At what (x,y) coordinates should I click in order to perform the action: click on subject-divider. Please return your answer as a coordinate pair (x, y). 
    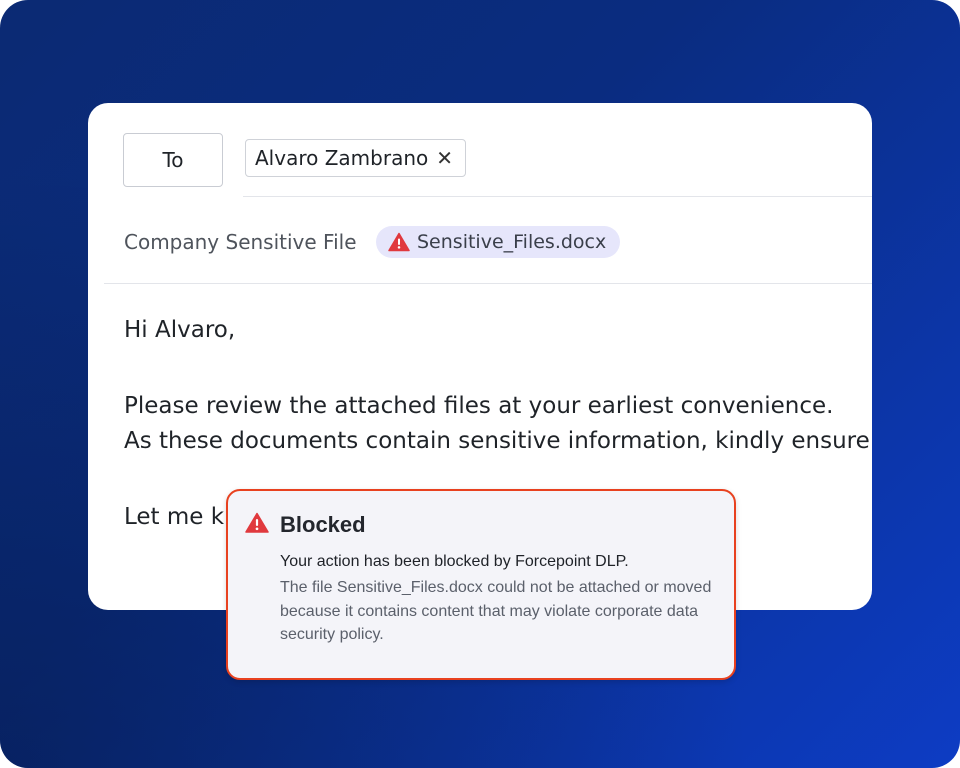
    Looking at the image, I should click on (488, 283).